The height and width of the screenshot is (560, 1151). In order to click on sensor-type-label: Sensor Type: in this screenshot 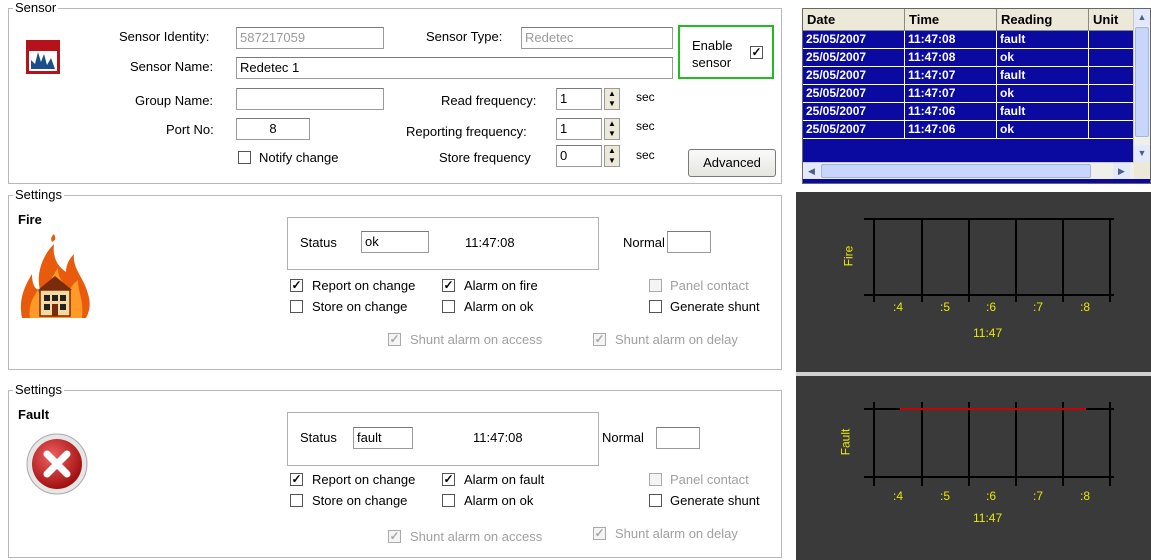, I will do `click(464, 36)`.